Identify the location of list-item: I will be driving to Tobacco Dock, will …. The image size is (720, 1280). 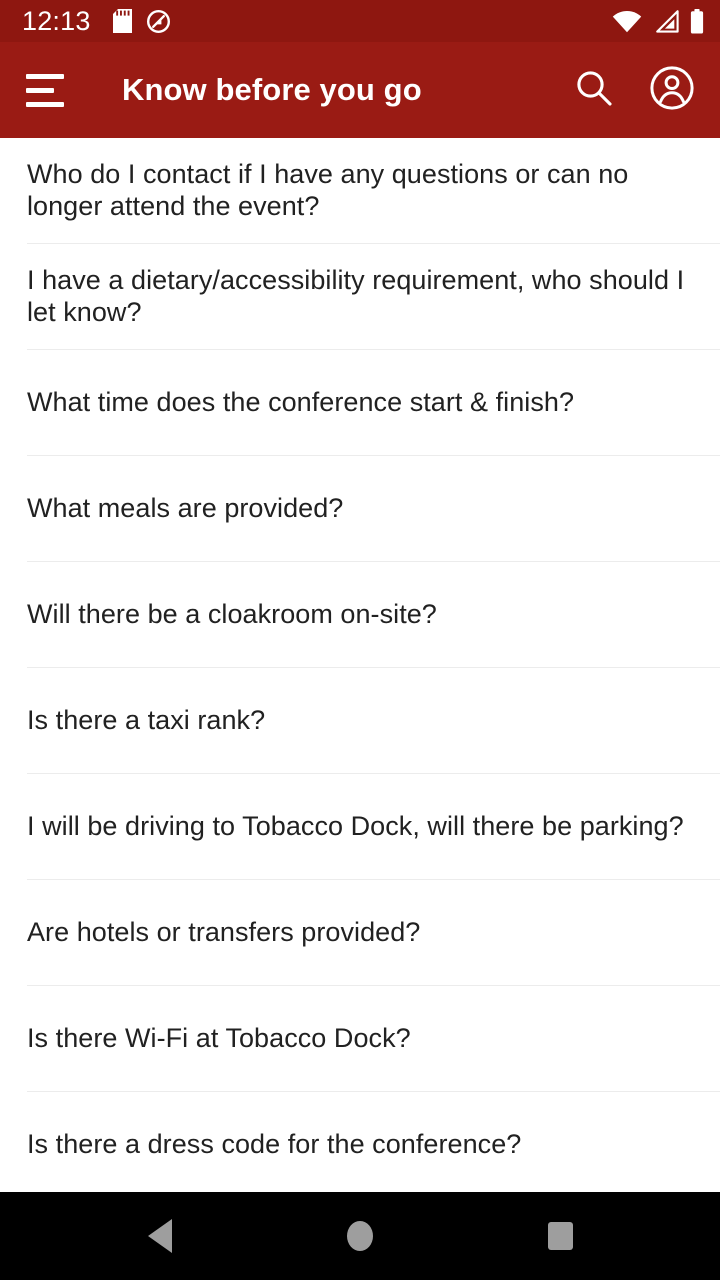
(360, 826).